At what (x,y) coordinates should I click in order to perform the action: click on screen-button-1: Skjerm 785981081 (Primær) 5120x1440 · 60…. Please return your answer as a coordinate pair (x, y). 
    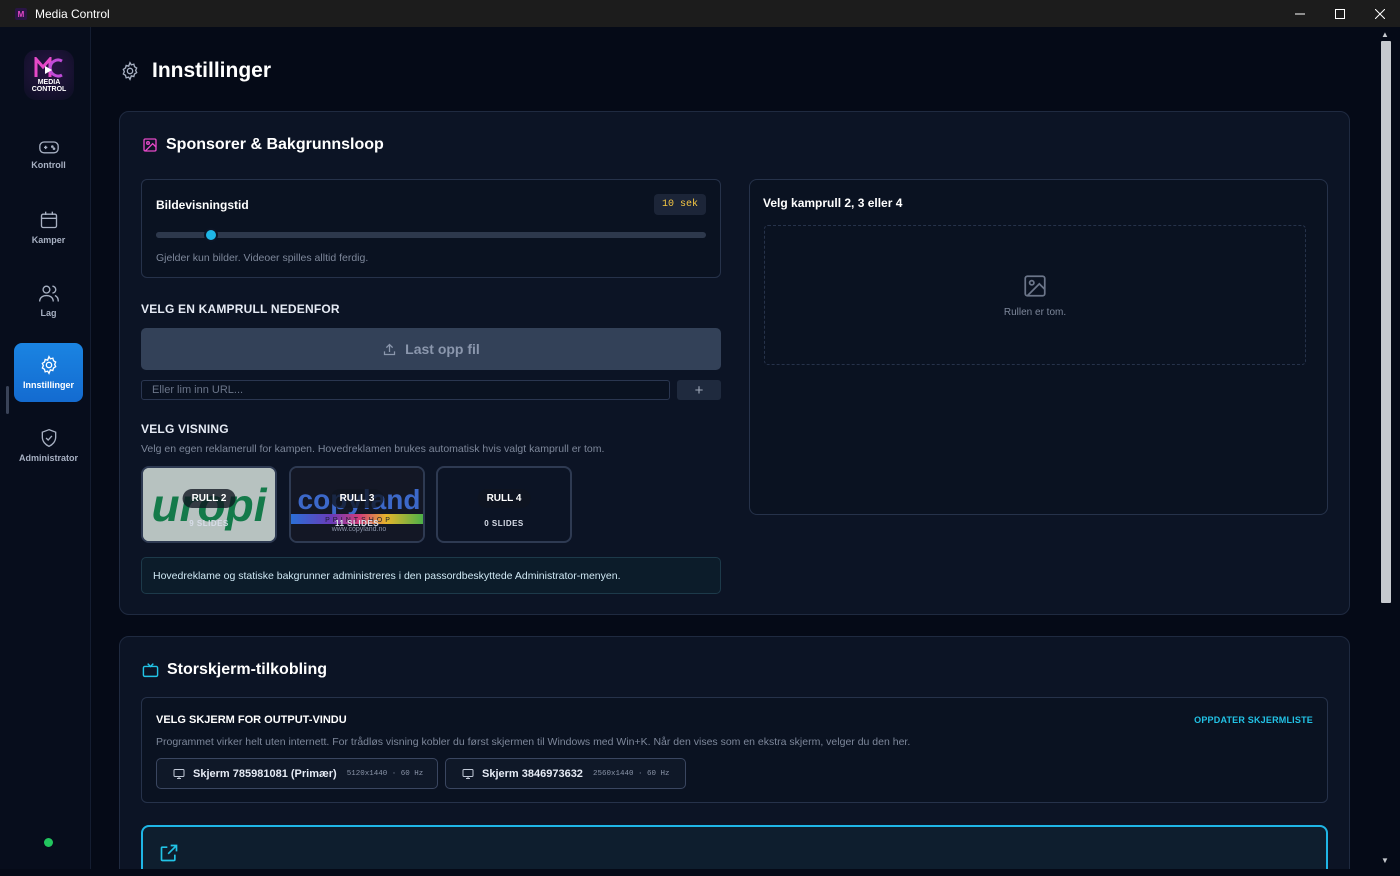
    Looking at the image, I should click on (297, 773).